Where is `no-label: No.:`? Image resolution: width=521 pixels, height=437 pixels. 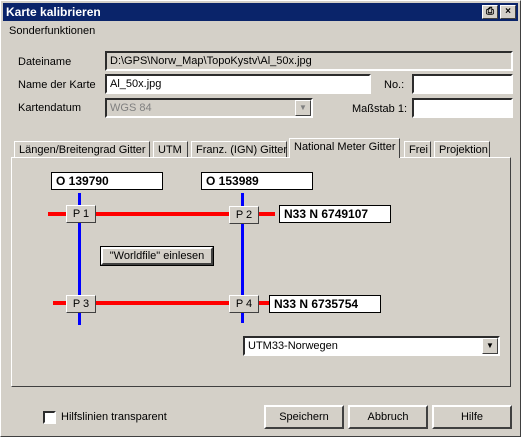
no-label: No.: is located at coordinates (394, 85).